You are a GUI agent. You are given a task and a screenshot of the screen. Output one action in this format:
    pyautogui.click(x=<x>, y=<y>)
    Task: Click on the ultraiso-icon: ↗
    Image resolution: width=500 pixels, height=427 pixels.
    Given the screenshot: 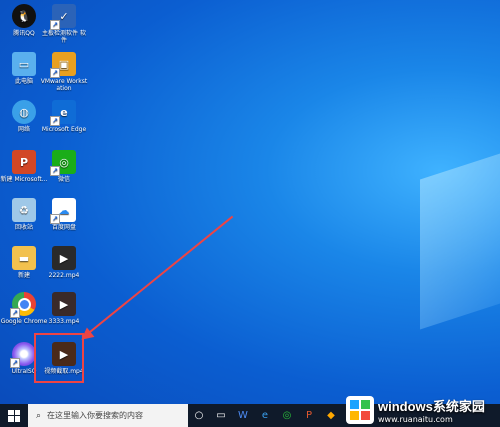 What is the action you would take?
    pyautogui.click(x=23, y=355)
    